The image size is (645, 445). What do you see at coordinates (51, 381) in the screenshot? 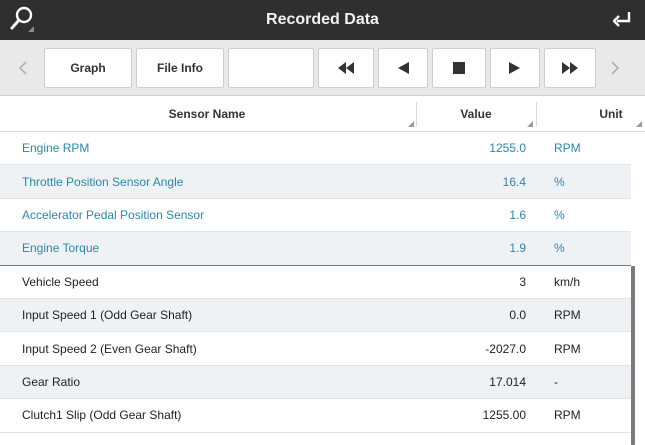
I see `sensor-name: Gear Ratio` at bounding box center [51, 381].